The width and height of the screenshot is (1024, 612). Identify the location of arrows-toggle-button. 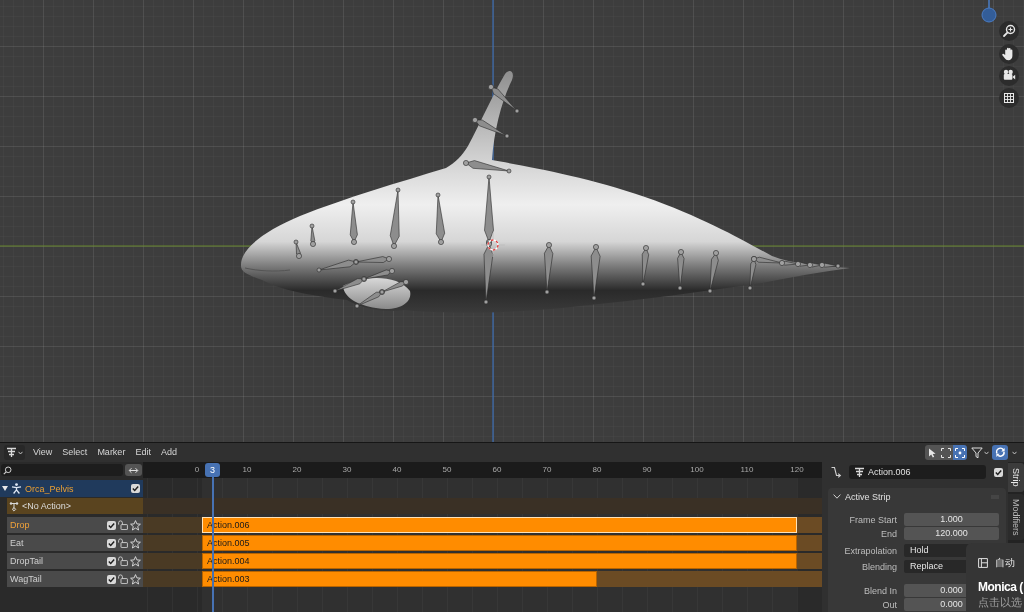
(133, 470).